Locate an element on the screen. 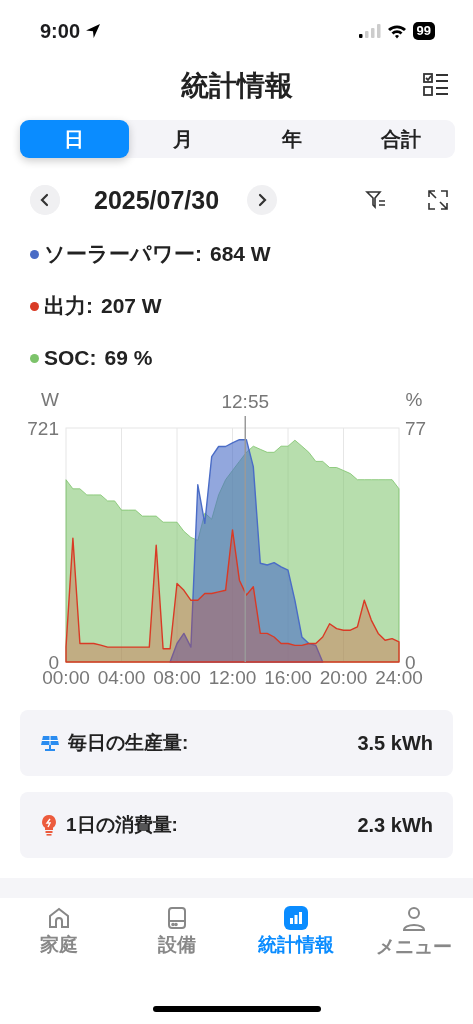 This screenshot has height=1024, width=473. person-icon is located at coordinates (413, 919).